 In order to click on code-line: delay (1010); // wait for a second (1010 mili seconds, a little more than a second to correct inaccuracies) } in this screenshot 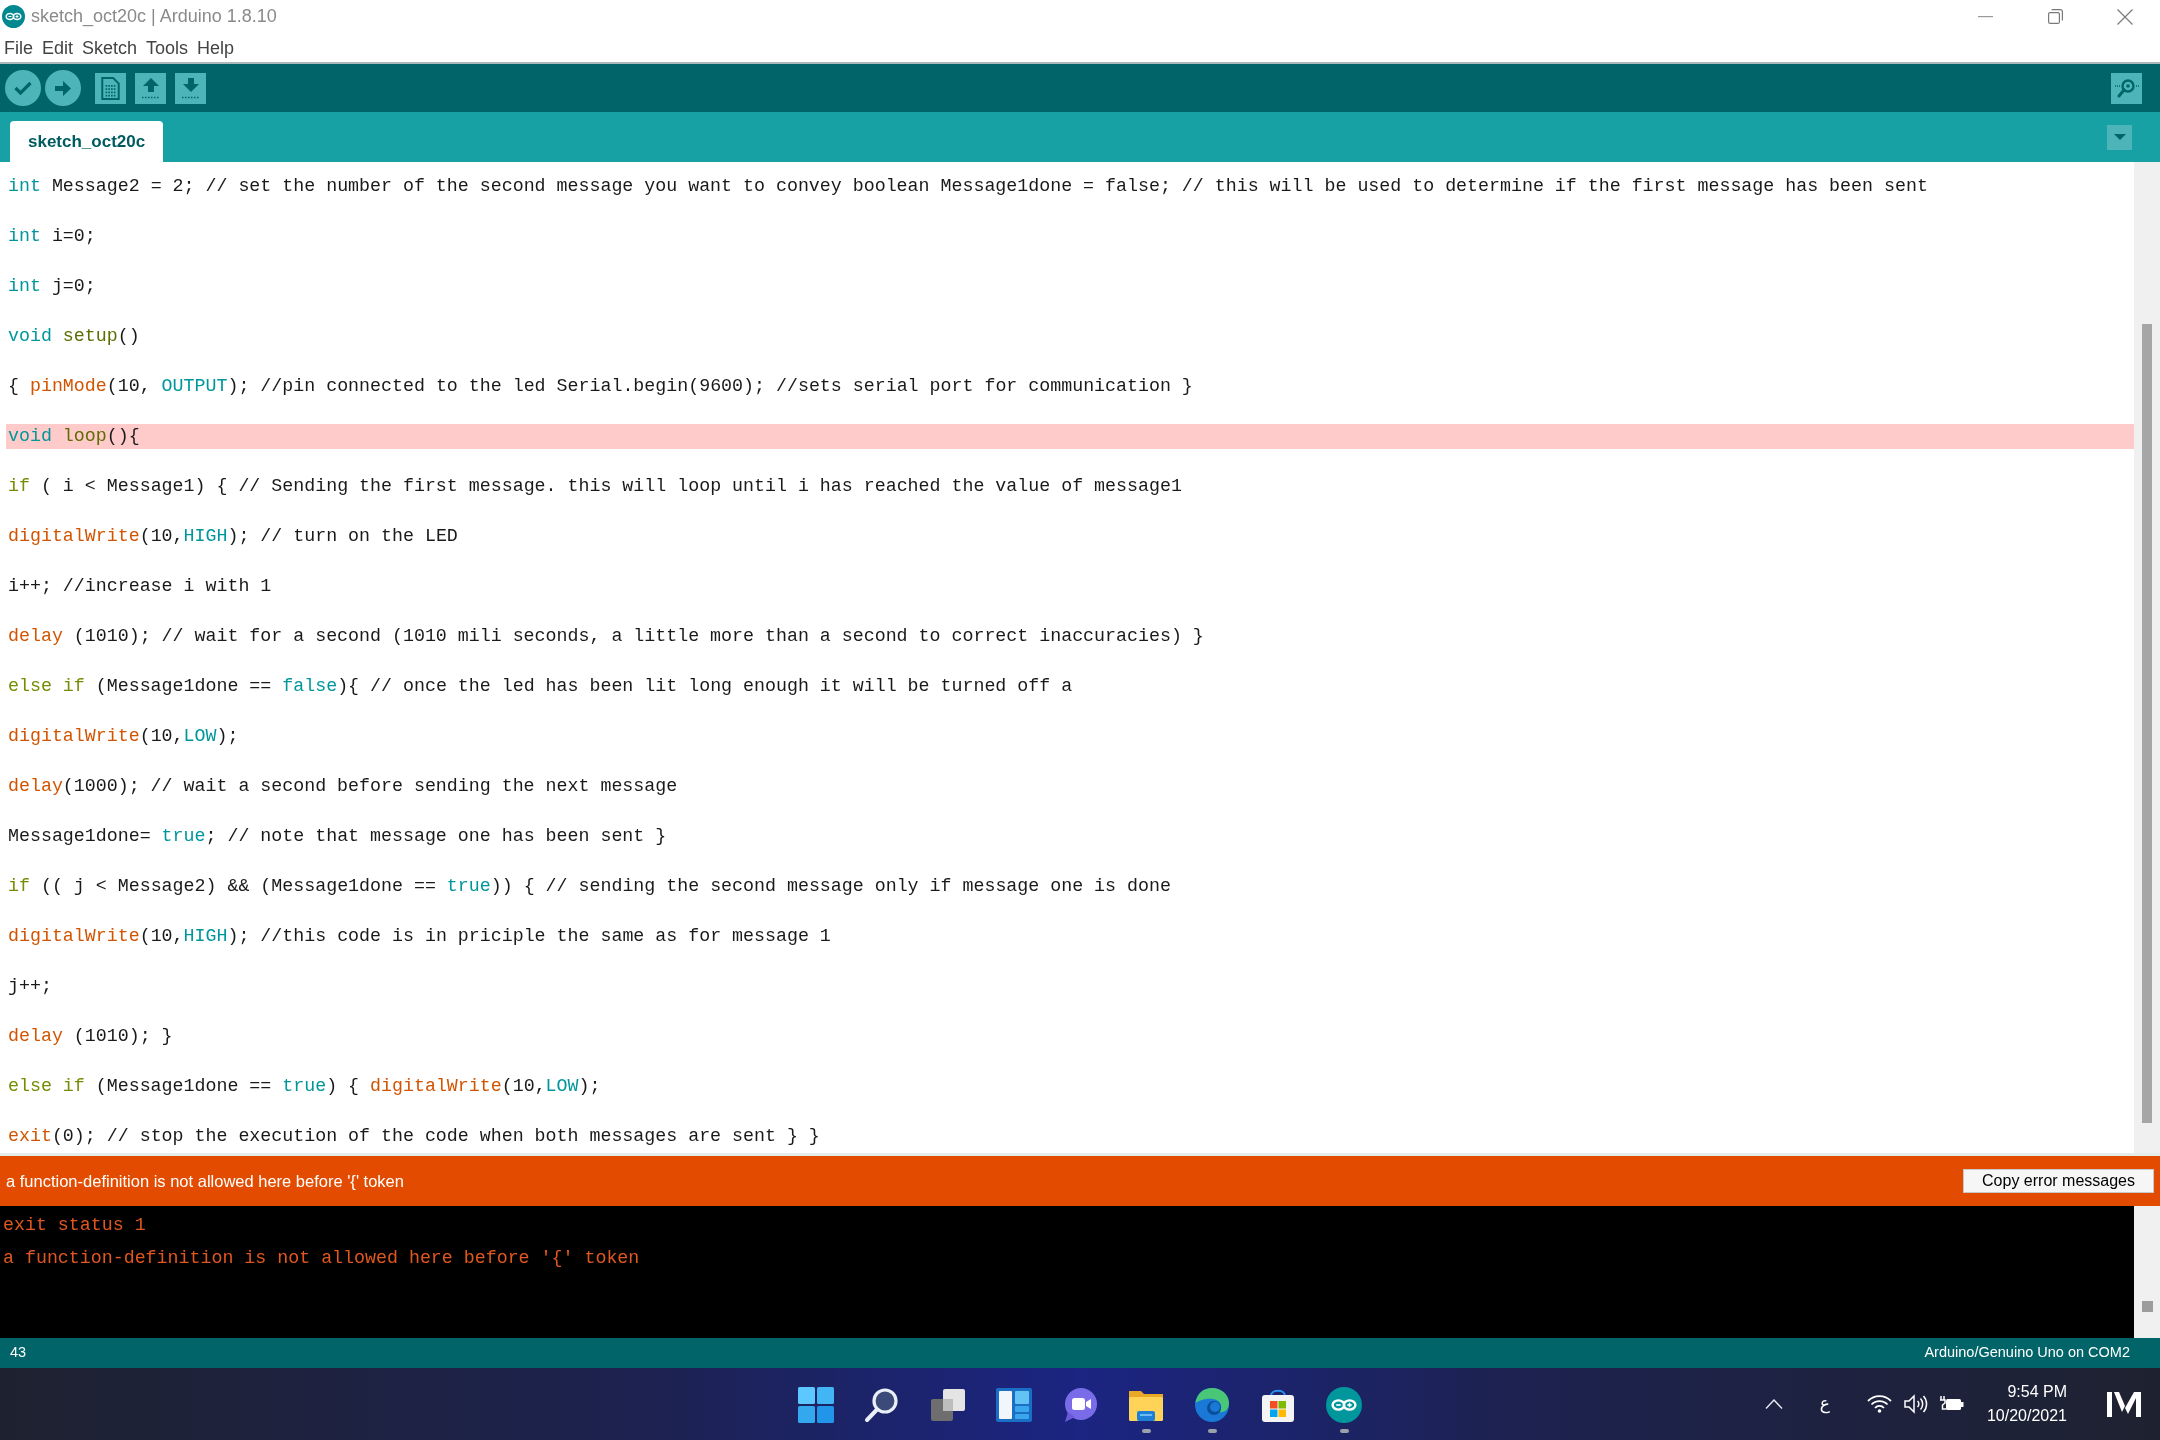, I will do `click(606, 636)`.